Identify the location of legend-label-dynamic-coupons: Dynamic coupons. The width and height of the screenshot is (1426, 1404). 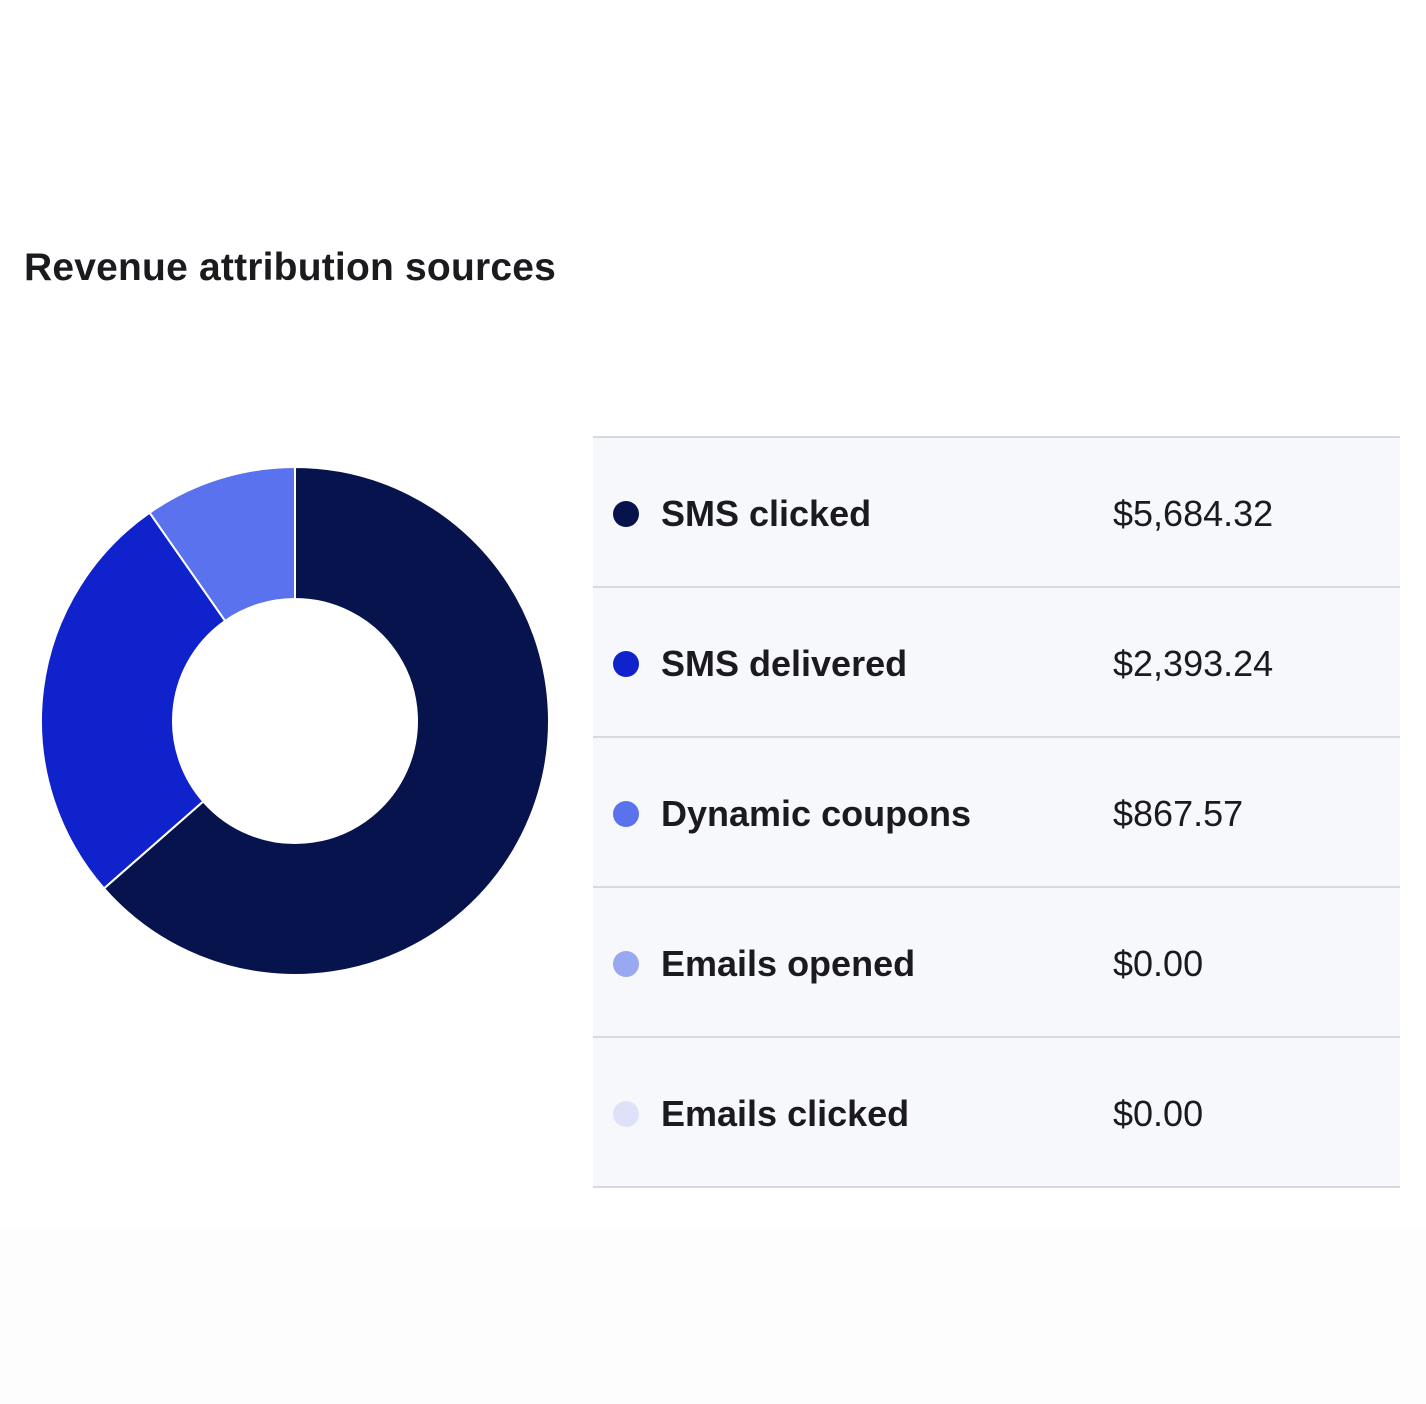
(816, 813).